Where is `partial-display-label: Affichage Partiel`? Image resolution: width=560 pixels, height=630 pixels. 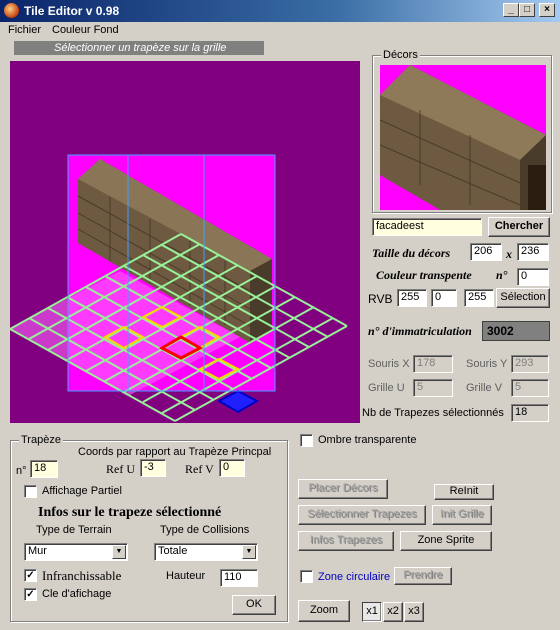
partial-display-label: Affichage Partiel is located at coordinates (82, 491).